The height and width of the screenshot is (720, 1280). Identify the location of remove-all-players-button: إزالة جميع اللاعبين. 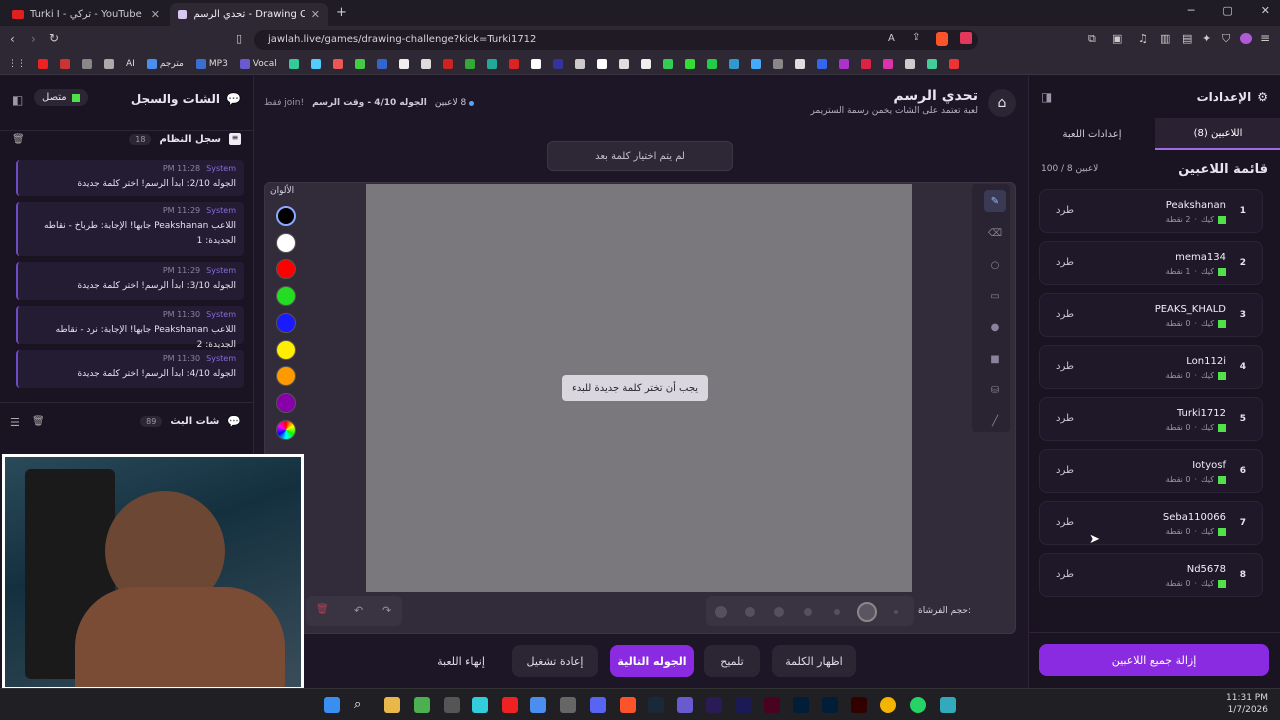
(1154, 660).